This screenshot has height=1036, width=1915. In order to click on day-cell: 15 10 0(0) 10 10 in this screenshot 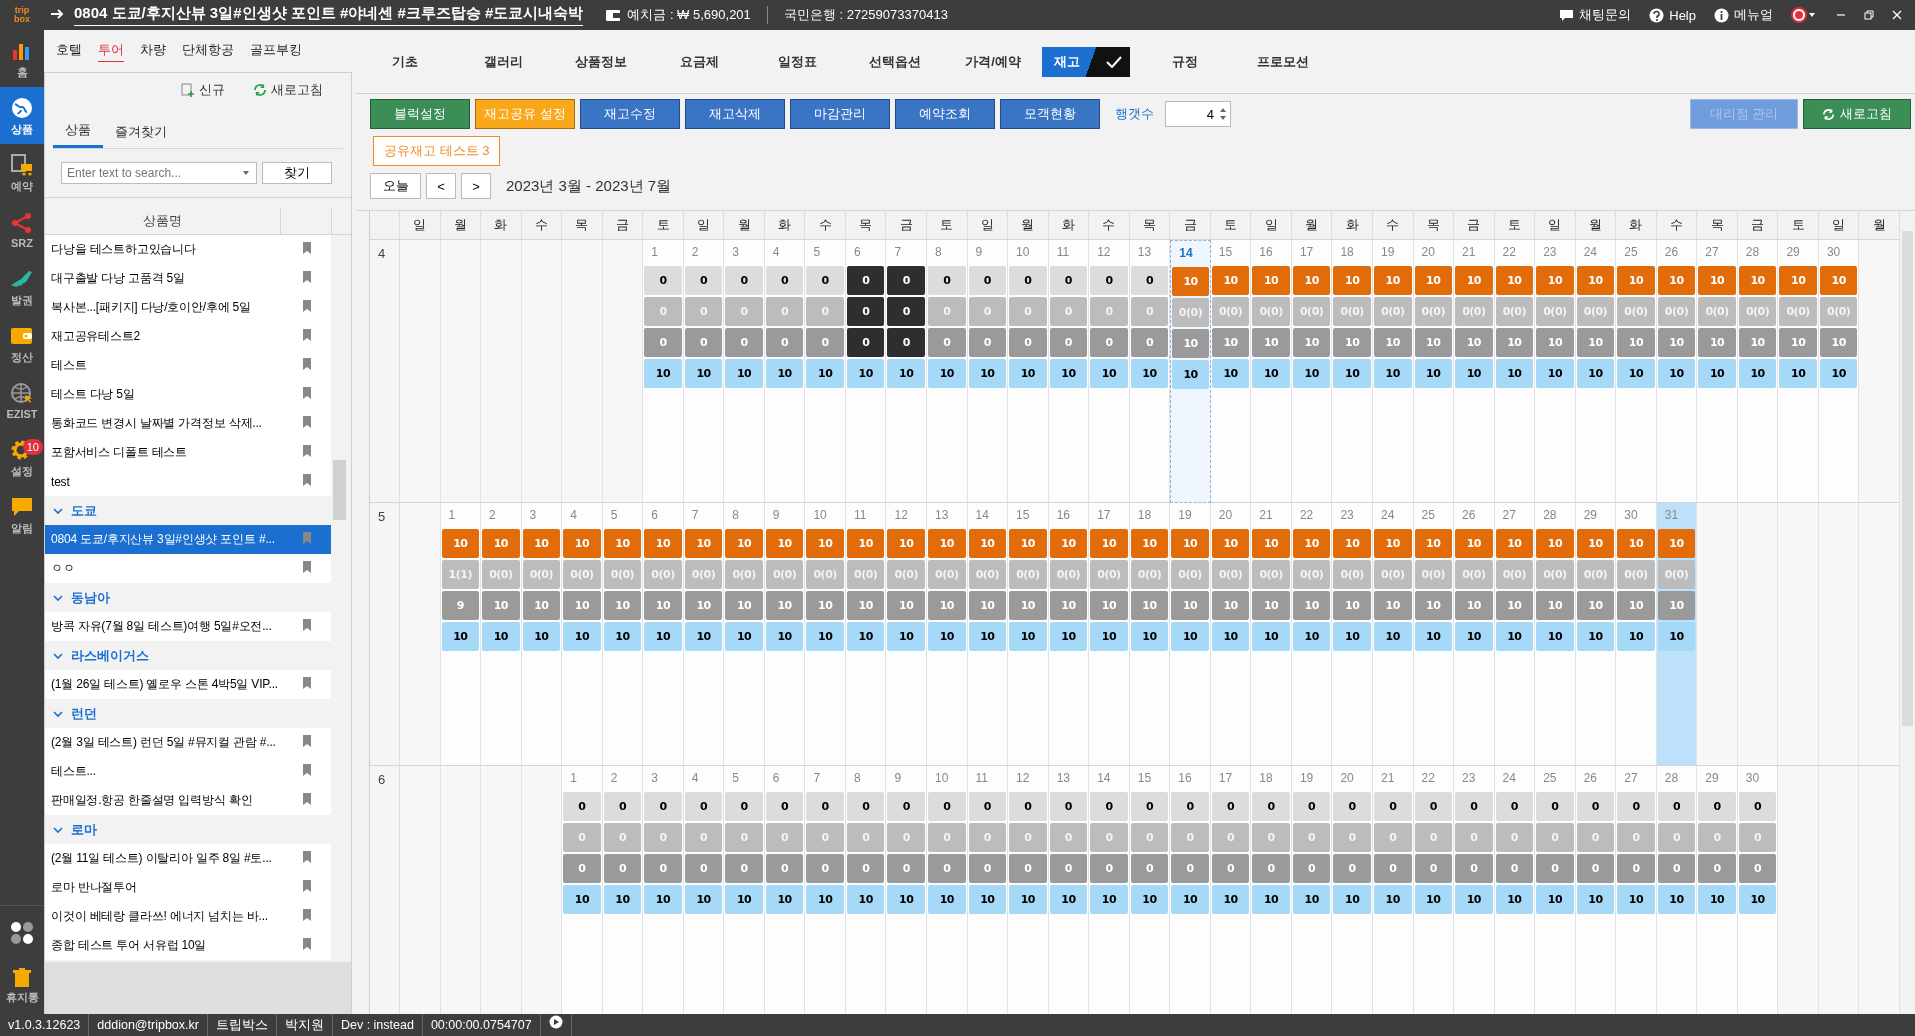, I will do `click(1231, 371)`.